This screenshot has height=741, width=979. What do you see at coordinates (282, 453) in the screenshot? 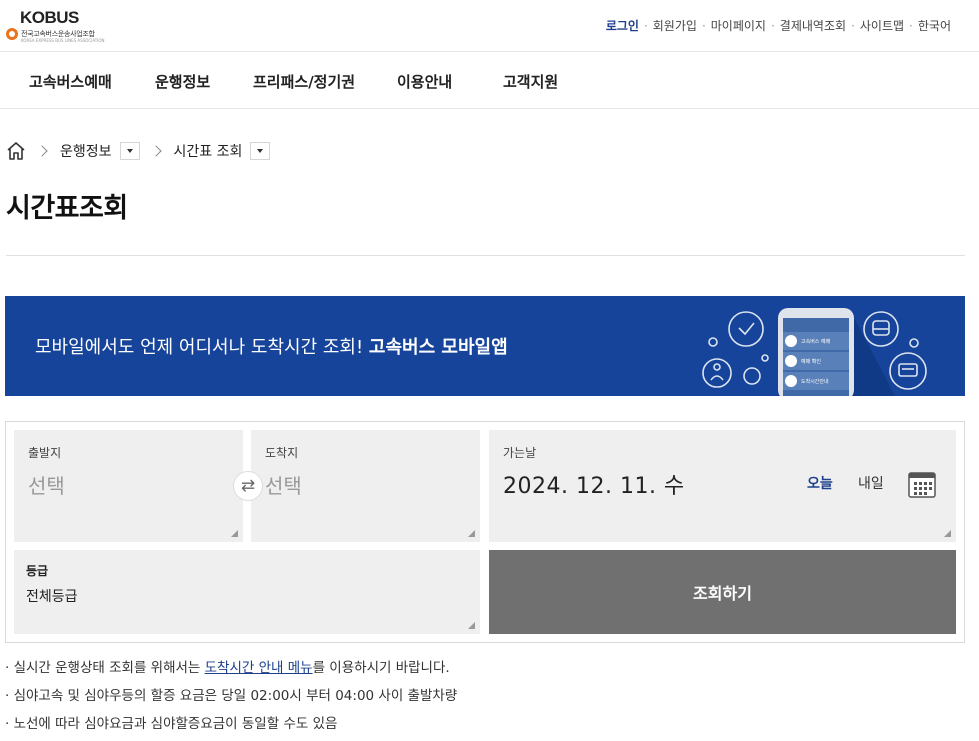
I see `arrival-label: 도착지` at bounding box center [282, 453].